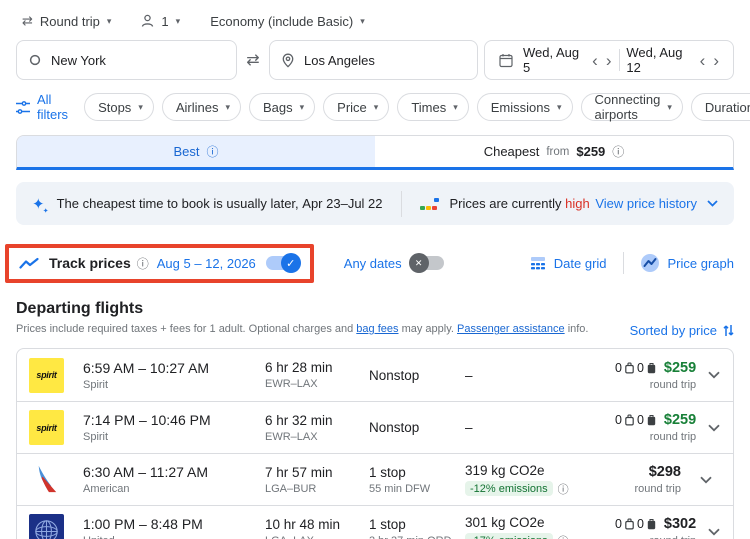 The width and height of the screenshot is (750, 539). Describe the element at coordinates (469, 427) in the screenshot. I see `flight-co2: –` at that location.